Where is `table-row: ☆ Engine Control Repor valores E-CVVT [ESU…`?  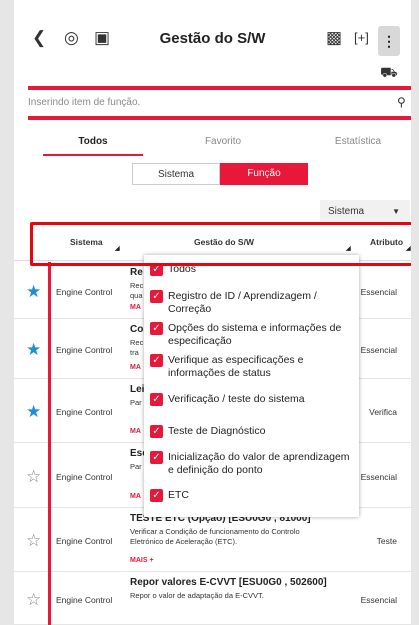 table-row: ☆ Engine Control Repor valores E-CVVT [ESU… is located at coordinates (212, 598).